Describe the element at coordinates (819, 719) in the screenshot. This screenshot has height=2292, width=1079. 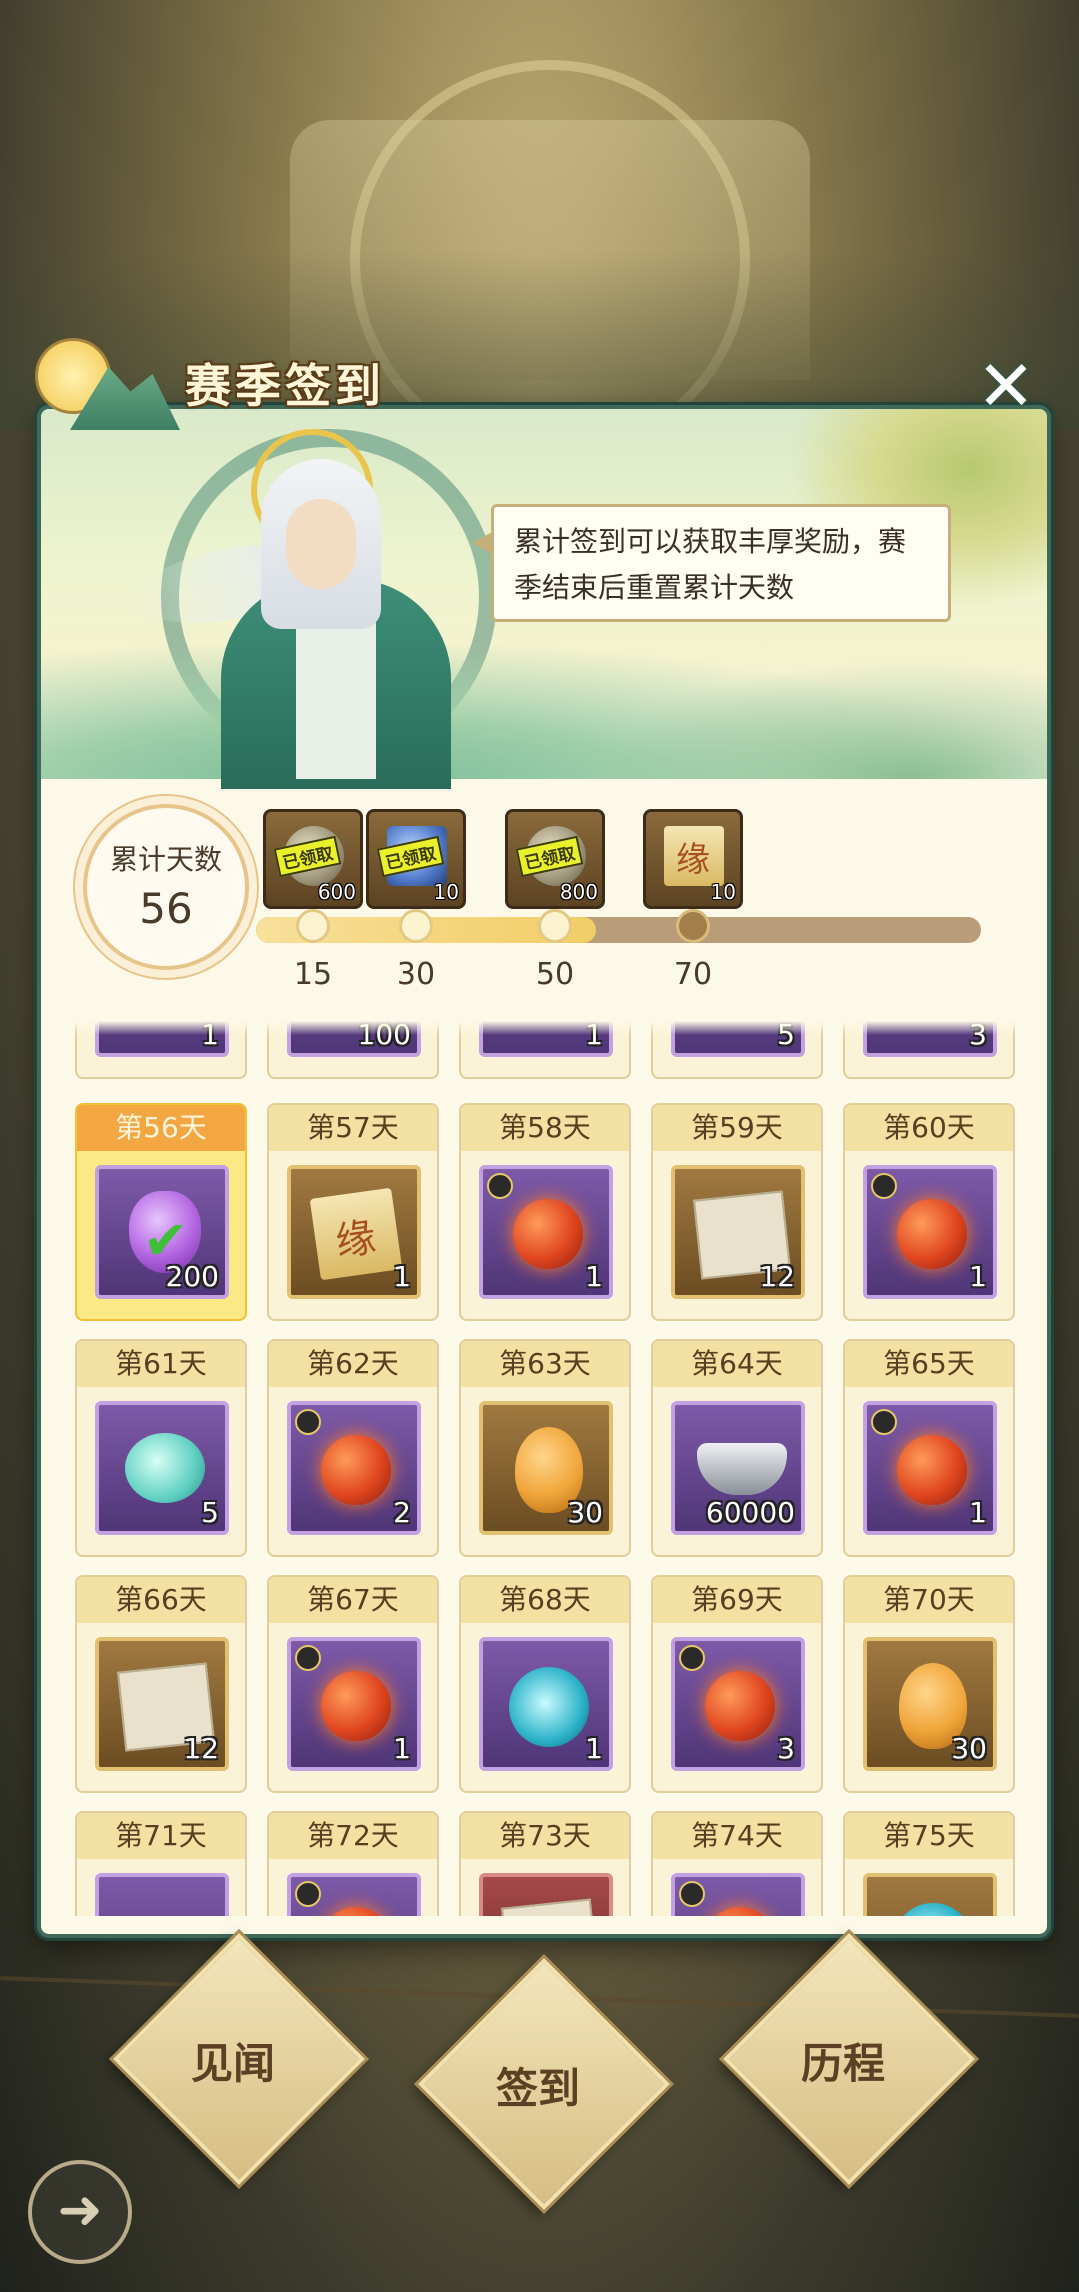
I see `banner-hill-right` at that location.